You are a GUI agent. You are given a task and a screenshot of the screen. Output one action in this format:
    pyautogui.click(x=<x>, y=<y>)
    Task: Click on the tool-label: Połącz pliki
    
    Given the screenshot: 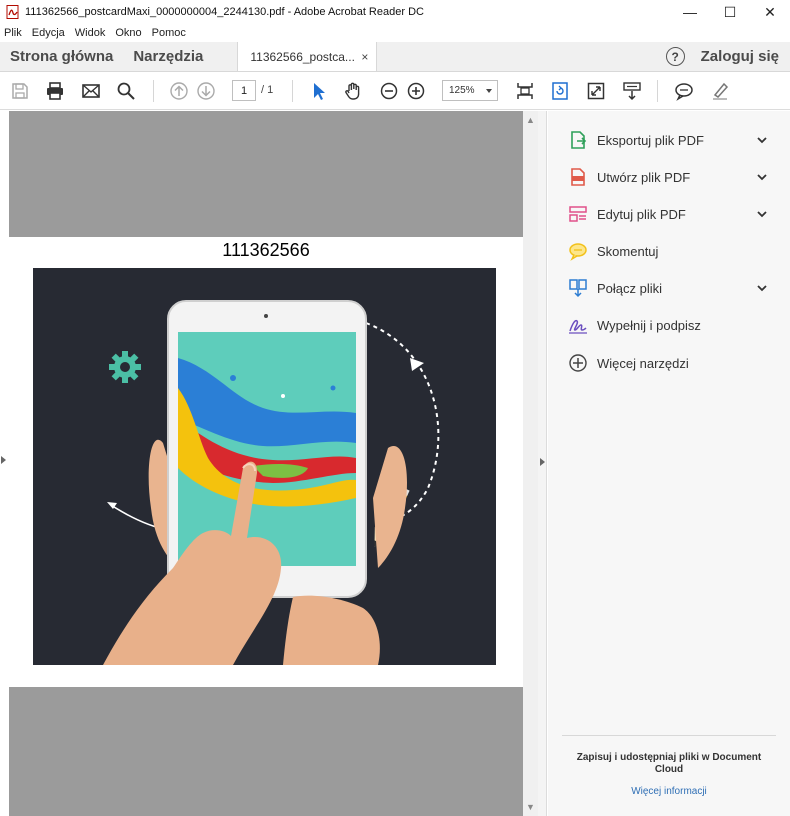 What is the action you would take?
    pyautogui.click(x=630, y=288)
    